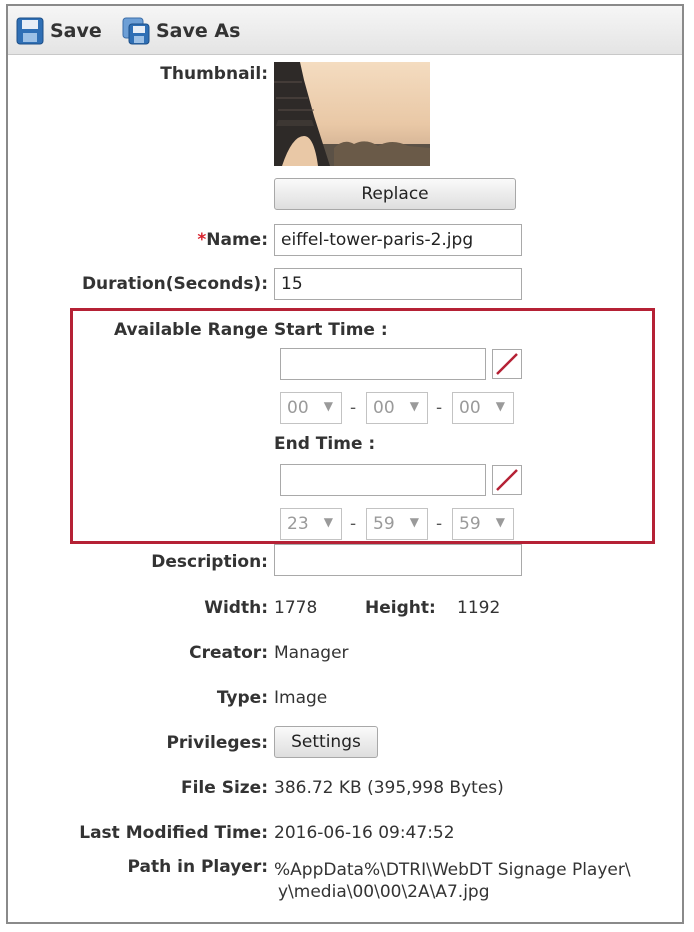 Image resolution: width=694 pixels, height=932 pixels. Describe the element at coordinates (479, 608) in the screenshot. I see `height-value: 1192` at that location.